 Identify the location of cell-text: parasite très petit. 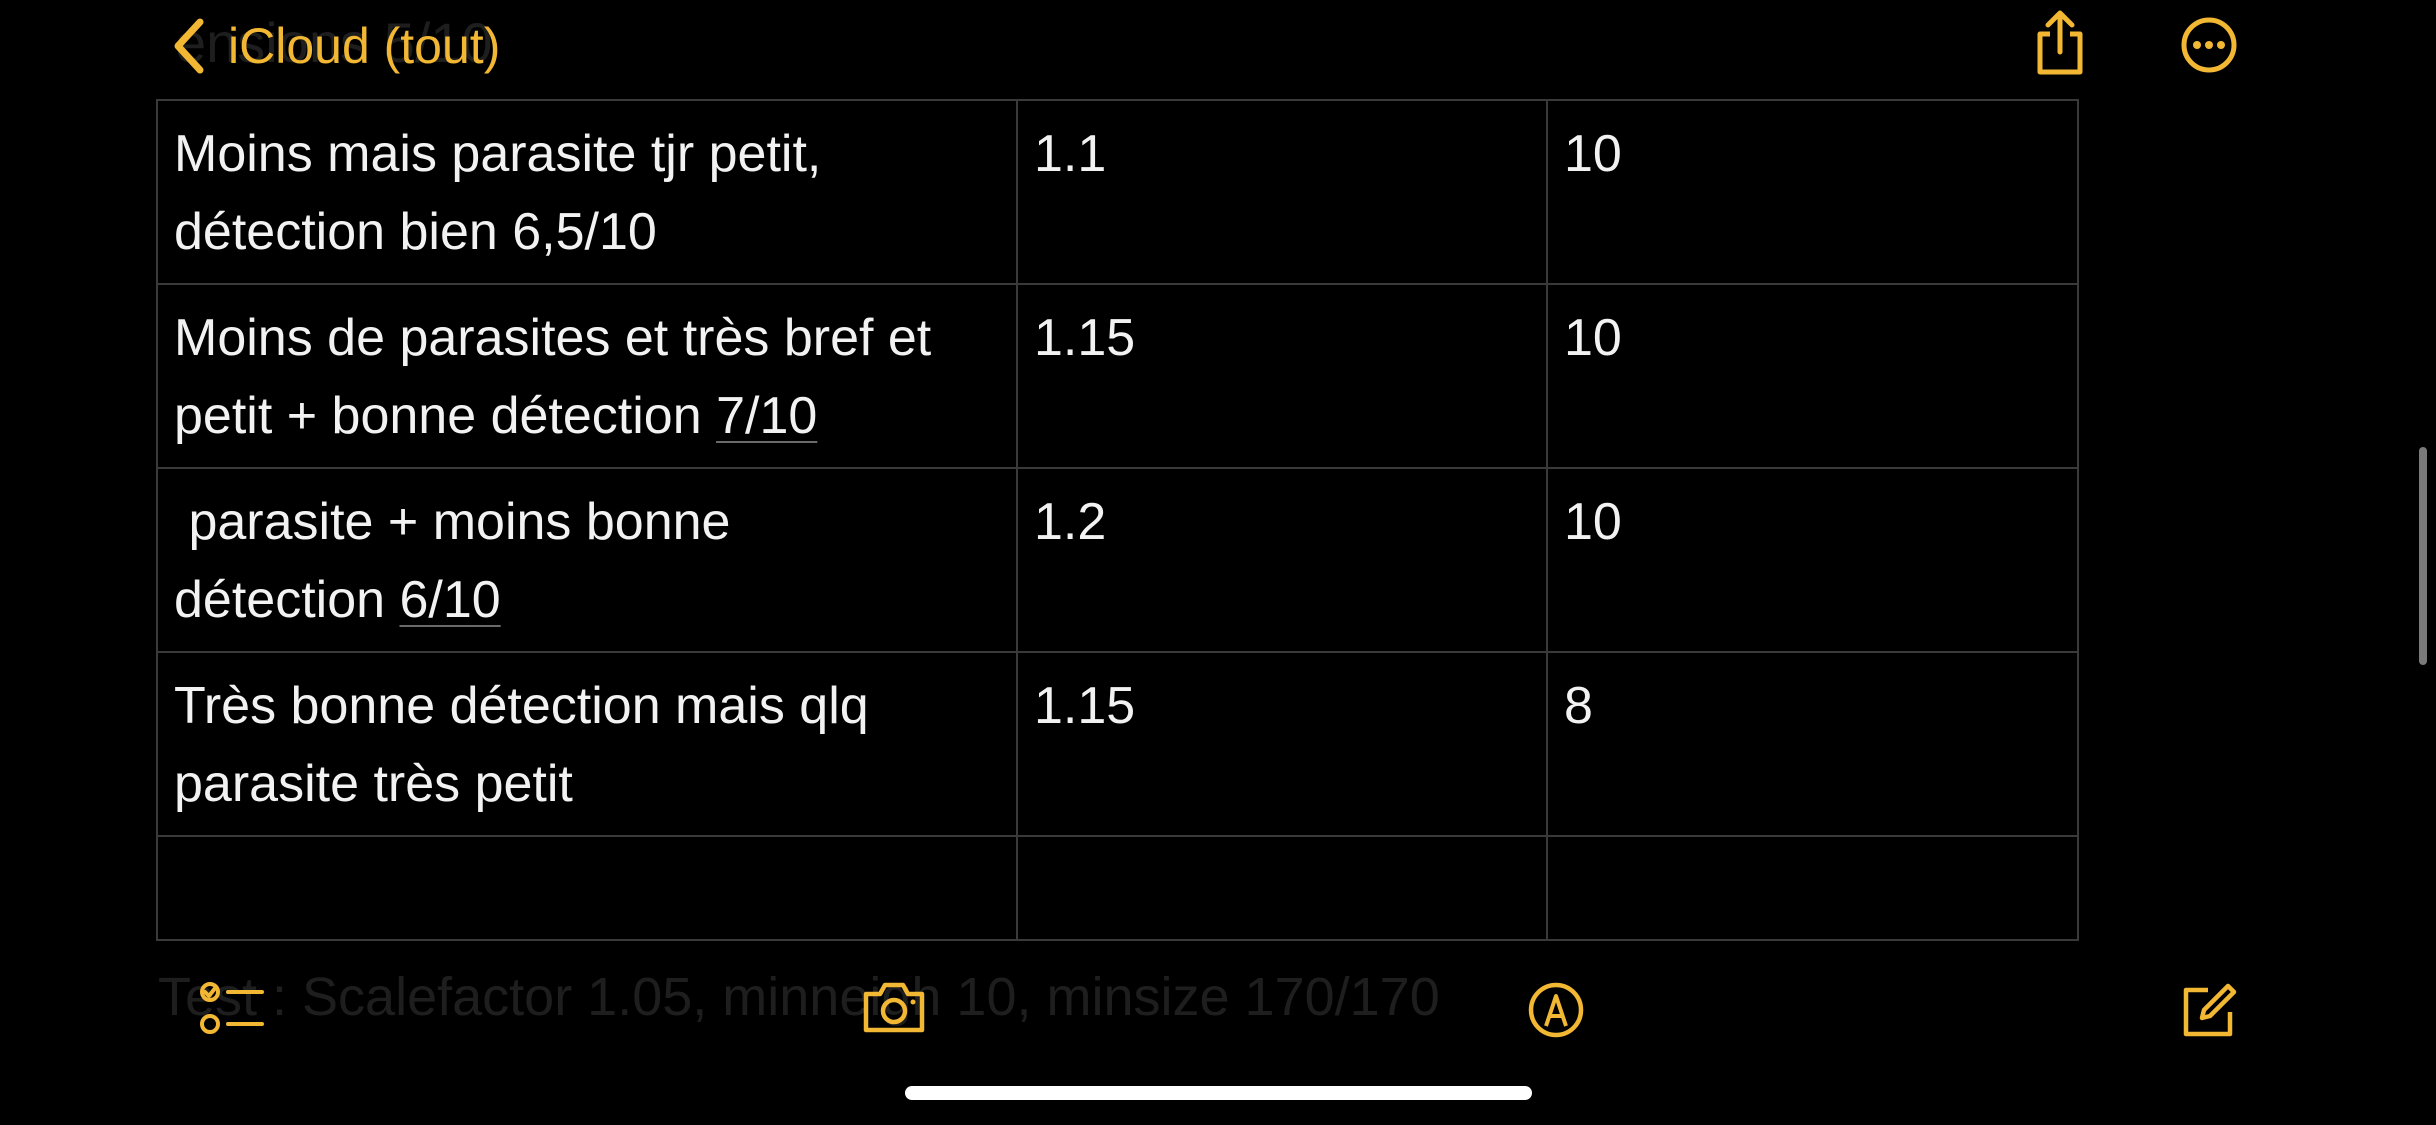
(373, 784).